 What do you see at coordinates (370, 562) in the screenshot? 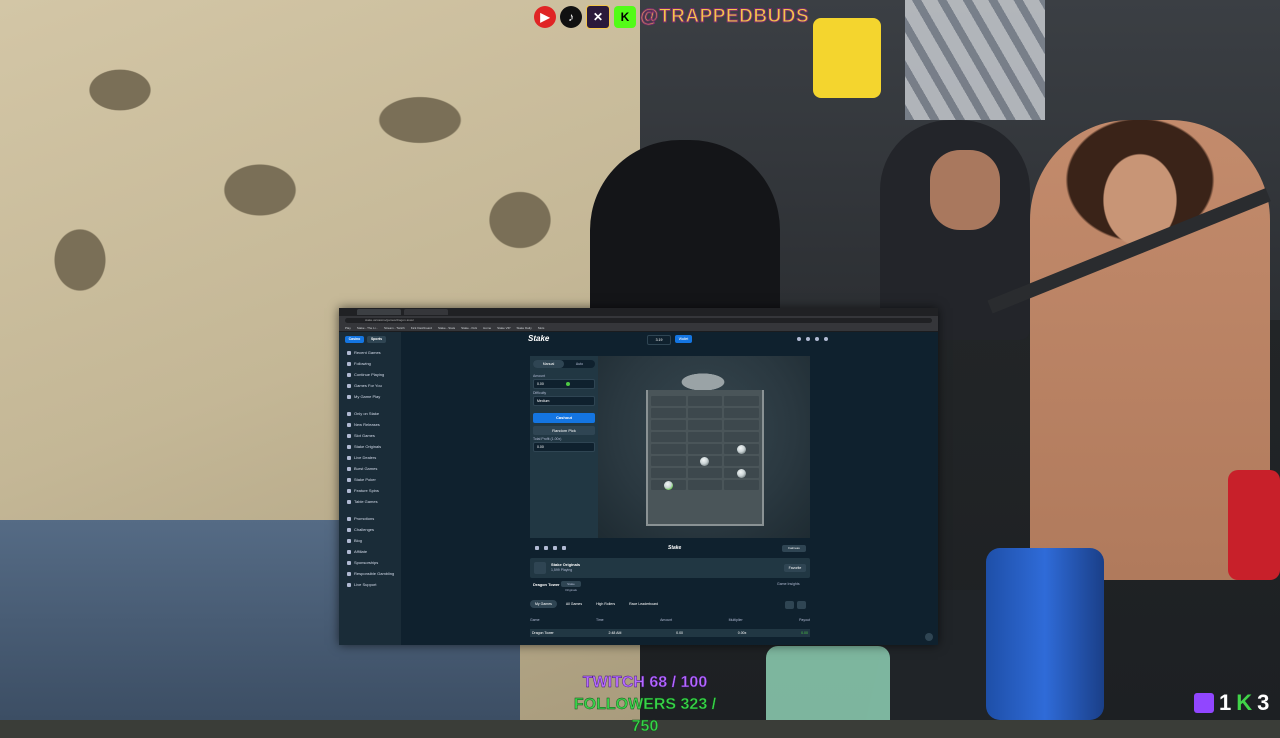
I see `sidebar-item: Sponsorships` at bounding box center [370, 562].